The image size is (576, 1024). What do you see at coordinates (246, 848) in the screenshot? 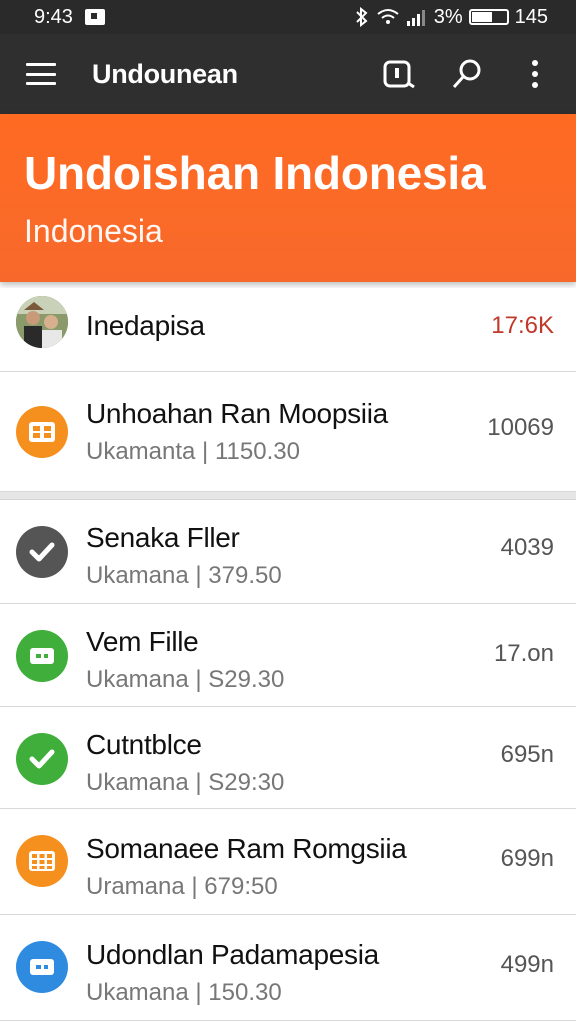
I see `item-title: Somanaee Ram Romgsiia` at bounding box center [246, 848].